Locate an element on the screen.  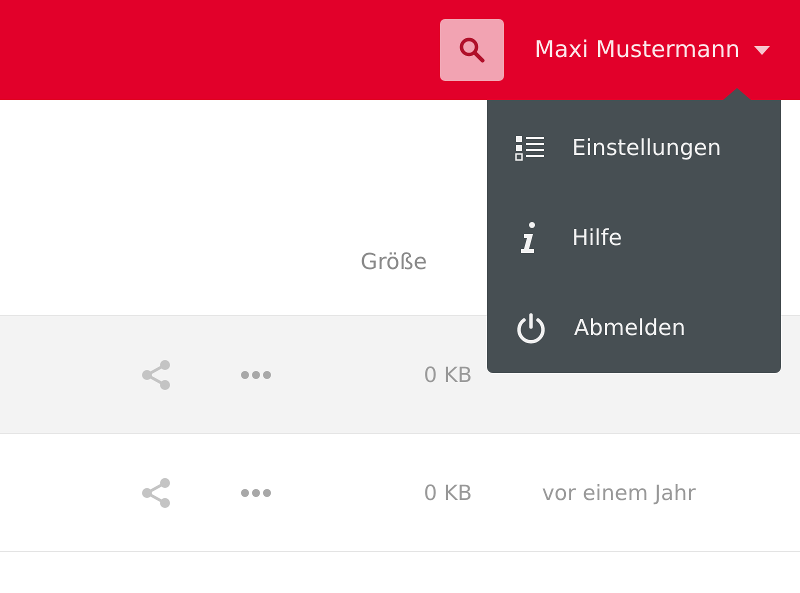
column-header: Größe is located at coordinates (416, 262).